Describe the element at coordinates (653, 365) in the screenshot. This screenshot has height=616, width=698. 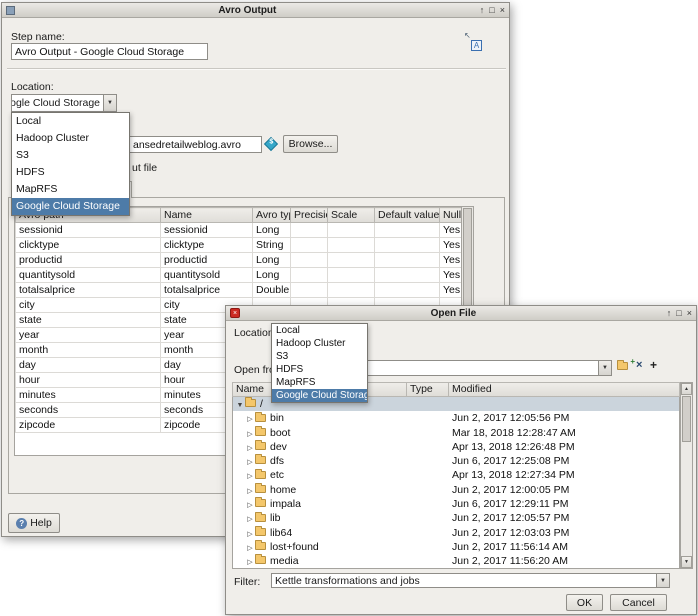
I see `add-icon: +` at that location.